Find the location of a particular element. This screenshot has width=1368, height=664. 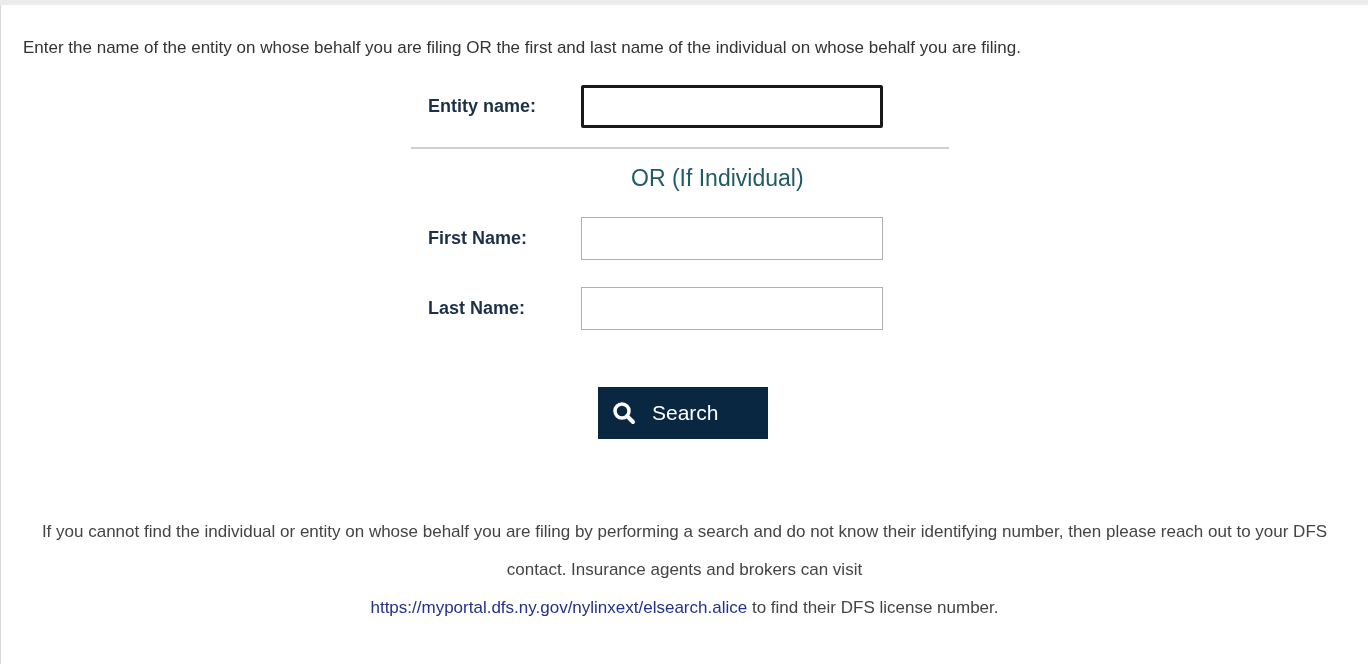

help-paragraph: If you cannot find the individual or entity on whose behalf you are filing by performing a search and do not know their identifying number, then please reach out to your DFS contact. Insurance agents and brokers can visit https://myportal.dfs.ny.gov/nylinxext/elsearch.alice to find their DFS license number. is located at coordinates (684, 569).